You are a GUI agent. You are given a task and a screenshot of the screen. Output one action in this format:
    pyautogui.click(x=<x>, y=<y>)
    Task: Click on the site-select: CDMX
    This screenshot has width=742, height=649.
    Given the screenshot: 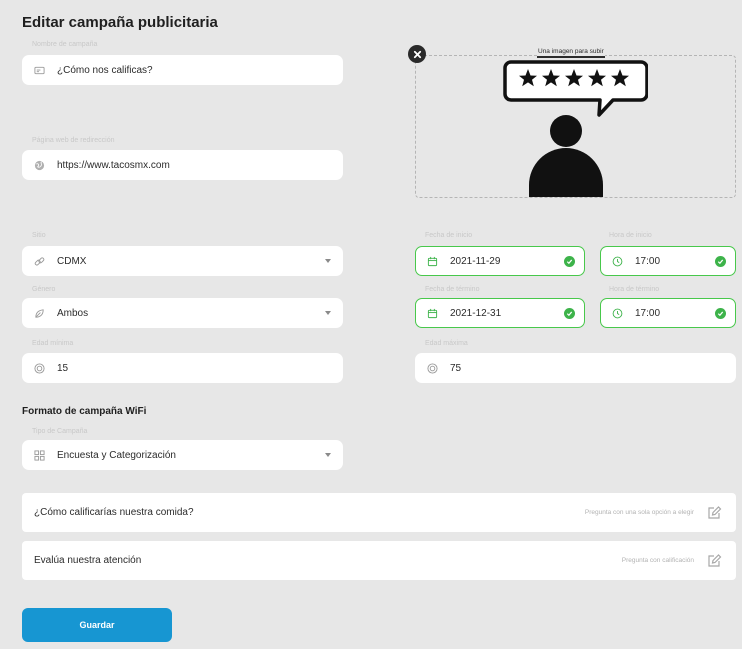 What is the action you would take?
    pyautogui.click(x=182, y=261)
    